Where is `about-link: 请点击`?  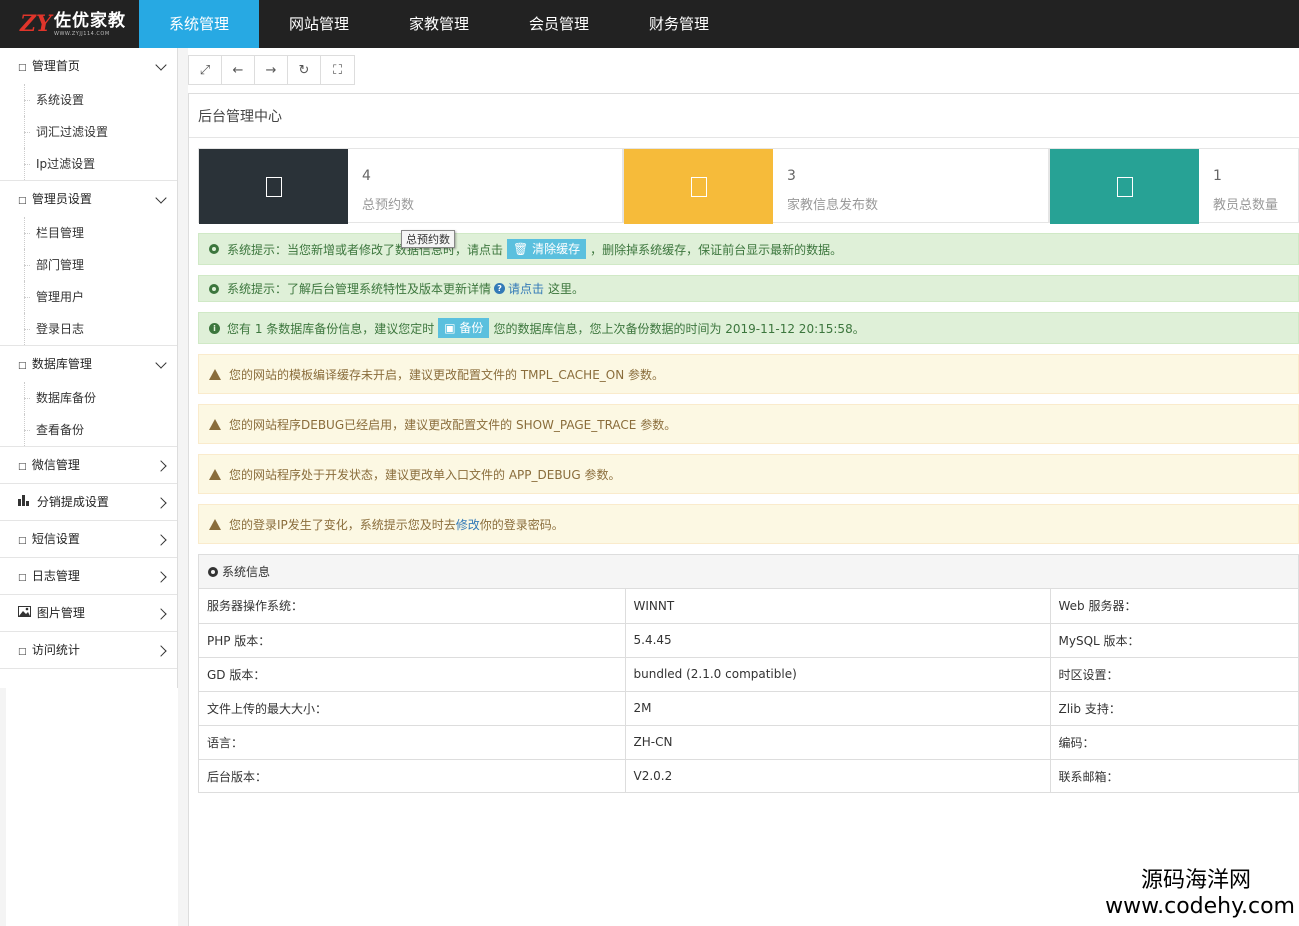
about-link: 请点击 is located at coordinates (526, 288).